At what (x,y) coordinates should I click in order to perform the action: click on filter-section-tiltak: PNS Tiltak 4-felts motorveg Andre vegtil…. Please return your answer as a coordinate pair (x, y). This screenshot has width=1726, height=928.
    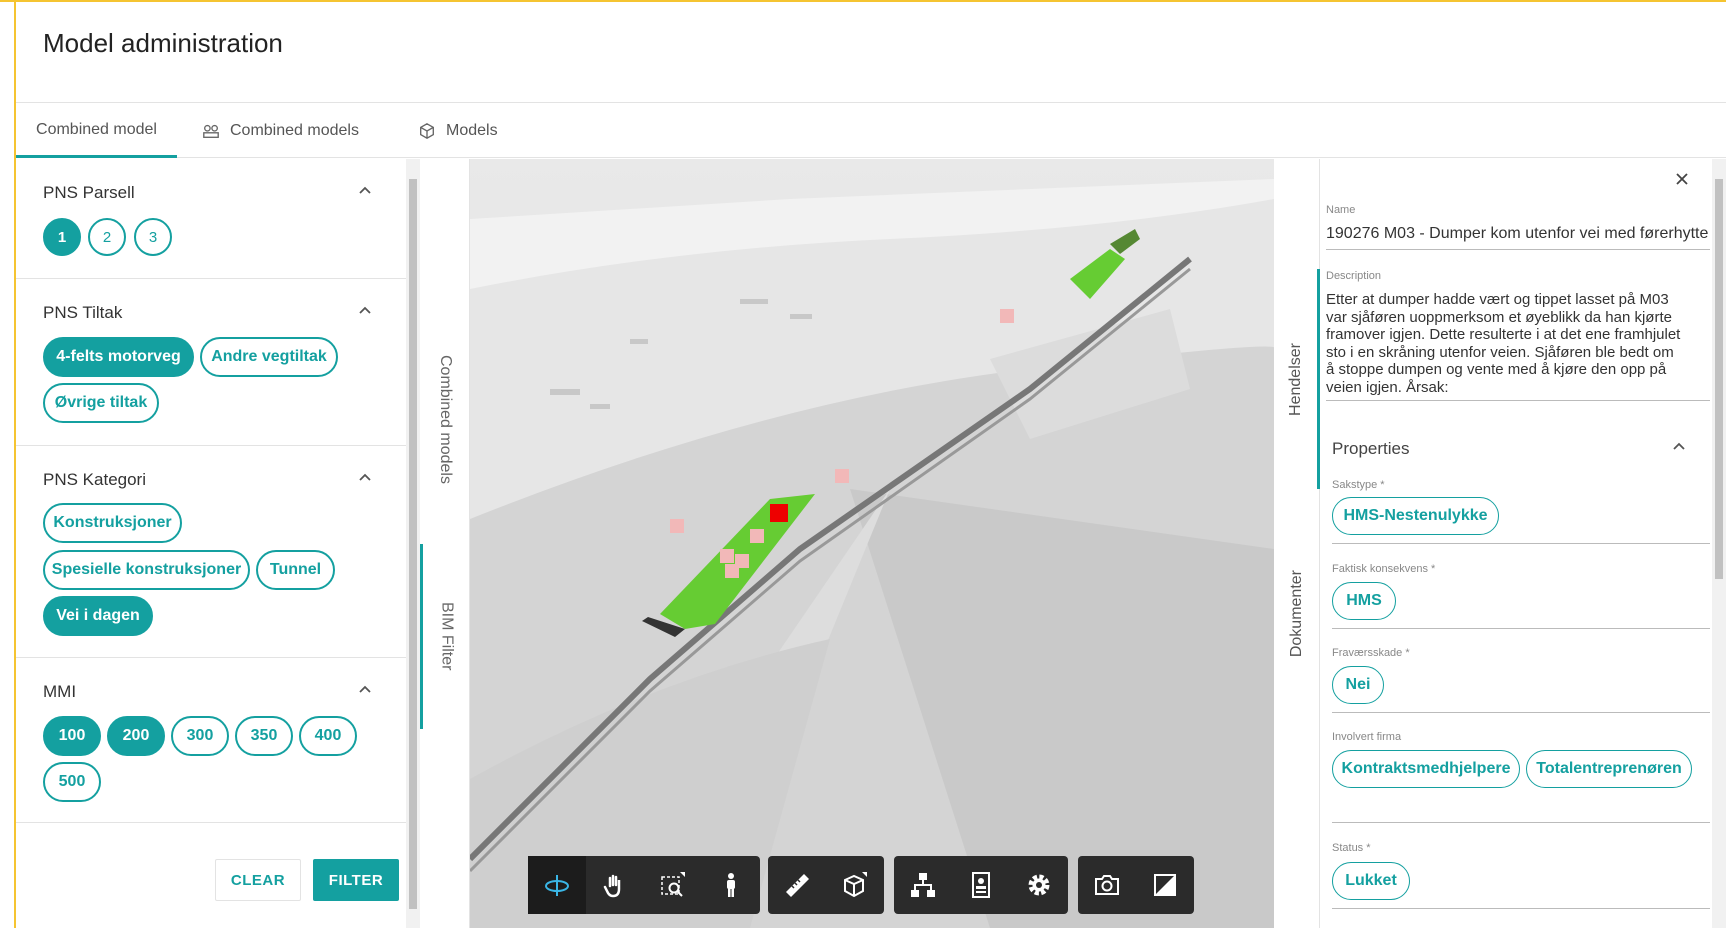
    Looking at the image, I should click on (211, 362).